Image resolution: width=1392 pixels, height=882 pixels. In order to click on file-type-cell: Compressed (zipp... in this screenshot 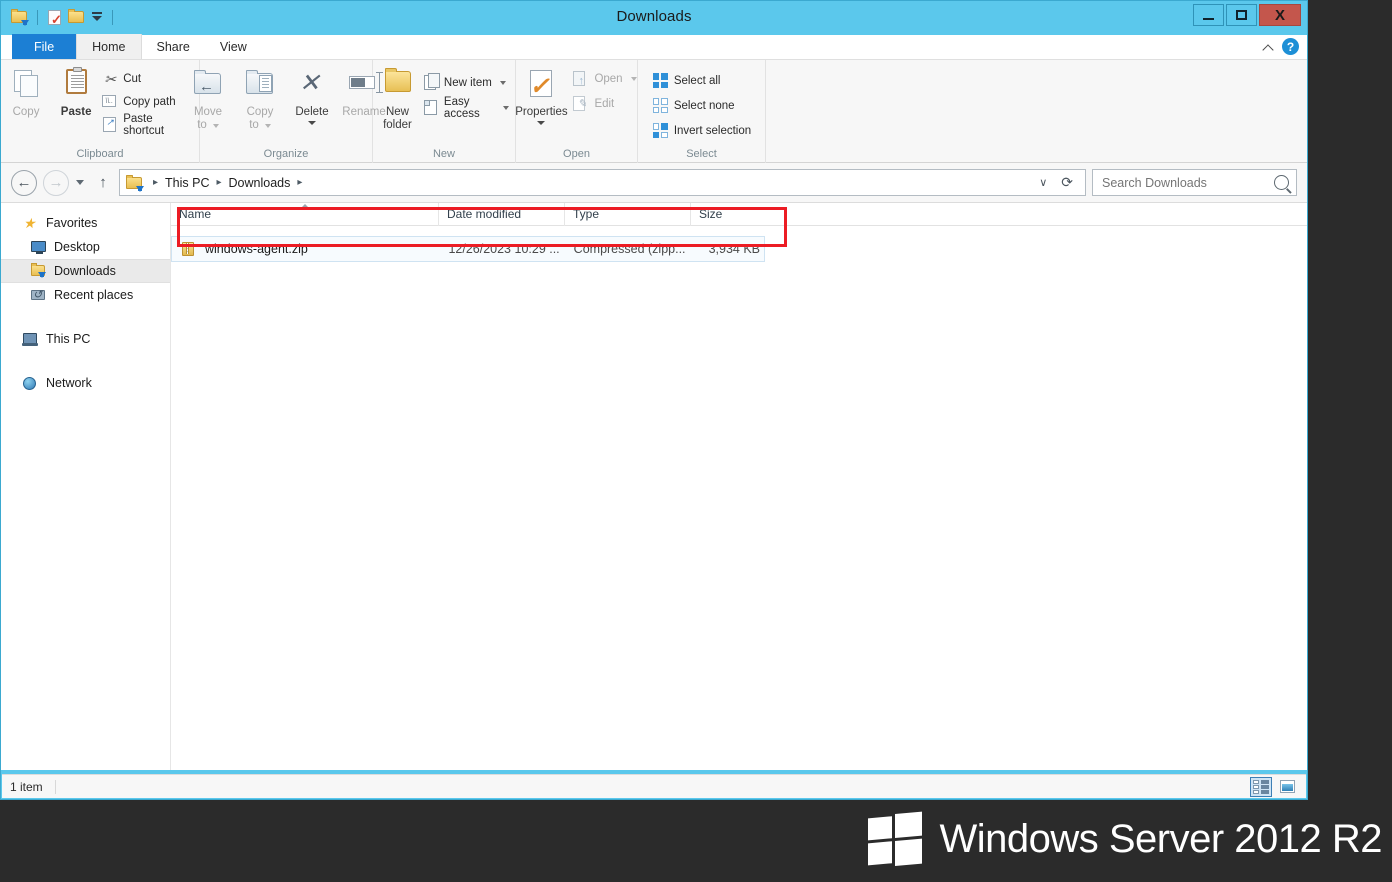, I will do `click(629, 249)`.